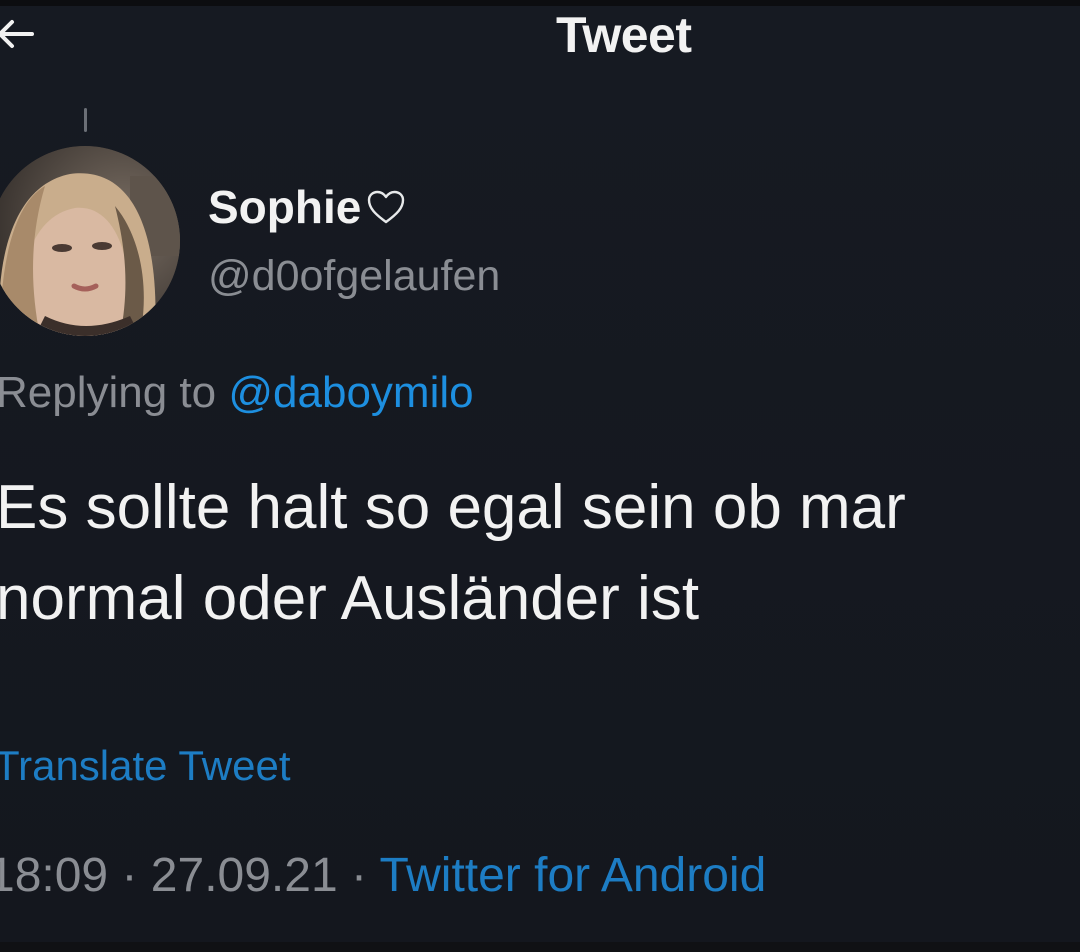  I want to click on author-name: Sophie, so click(307, 207).